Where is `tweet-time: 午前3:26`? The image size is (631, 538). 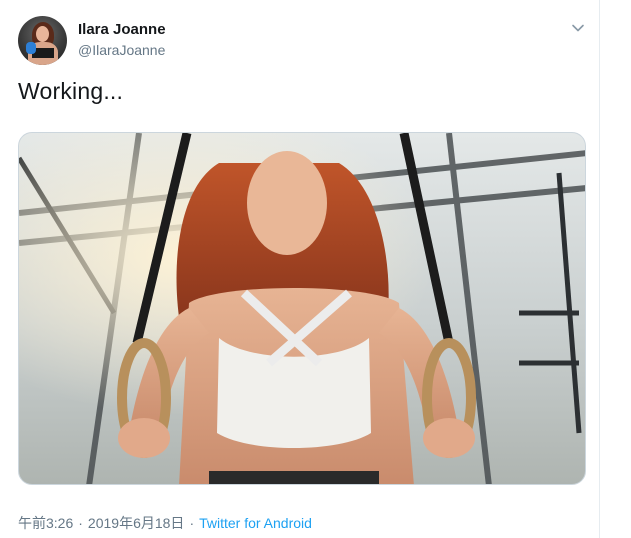
tweet-time: 午前3:26 is located at coordinates (45, 523).